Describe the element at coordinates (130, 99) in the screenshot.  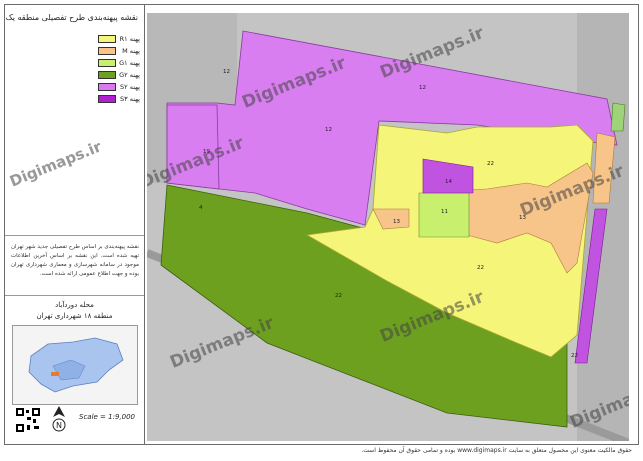
I see `legend-label: پهنه S۳` at that location.